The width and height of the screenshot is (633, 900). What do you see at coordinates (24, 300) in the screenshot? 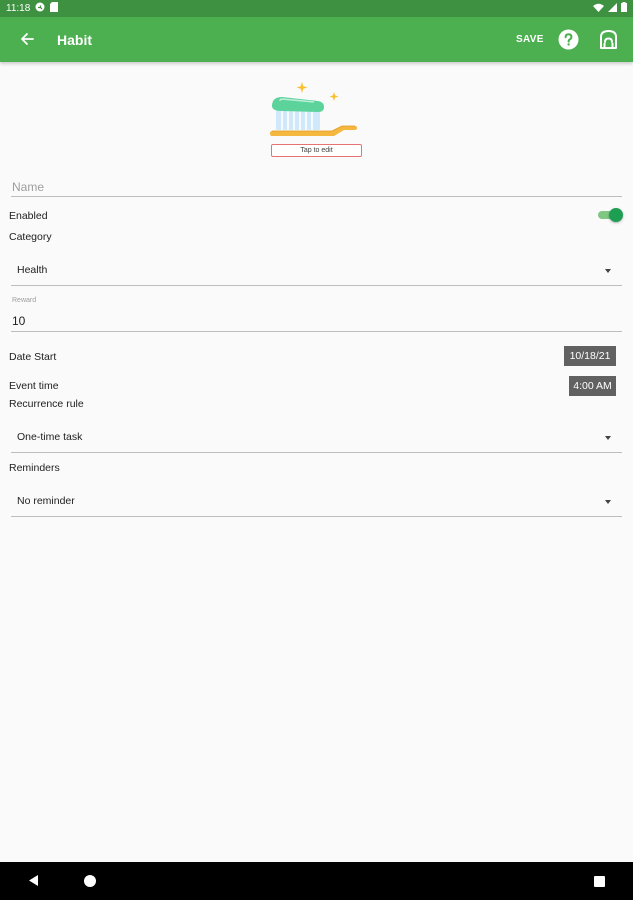
I see `reward-label: Reward` at bounding box center [24, 300].